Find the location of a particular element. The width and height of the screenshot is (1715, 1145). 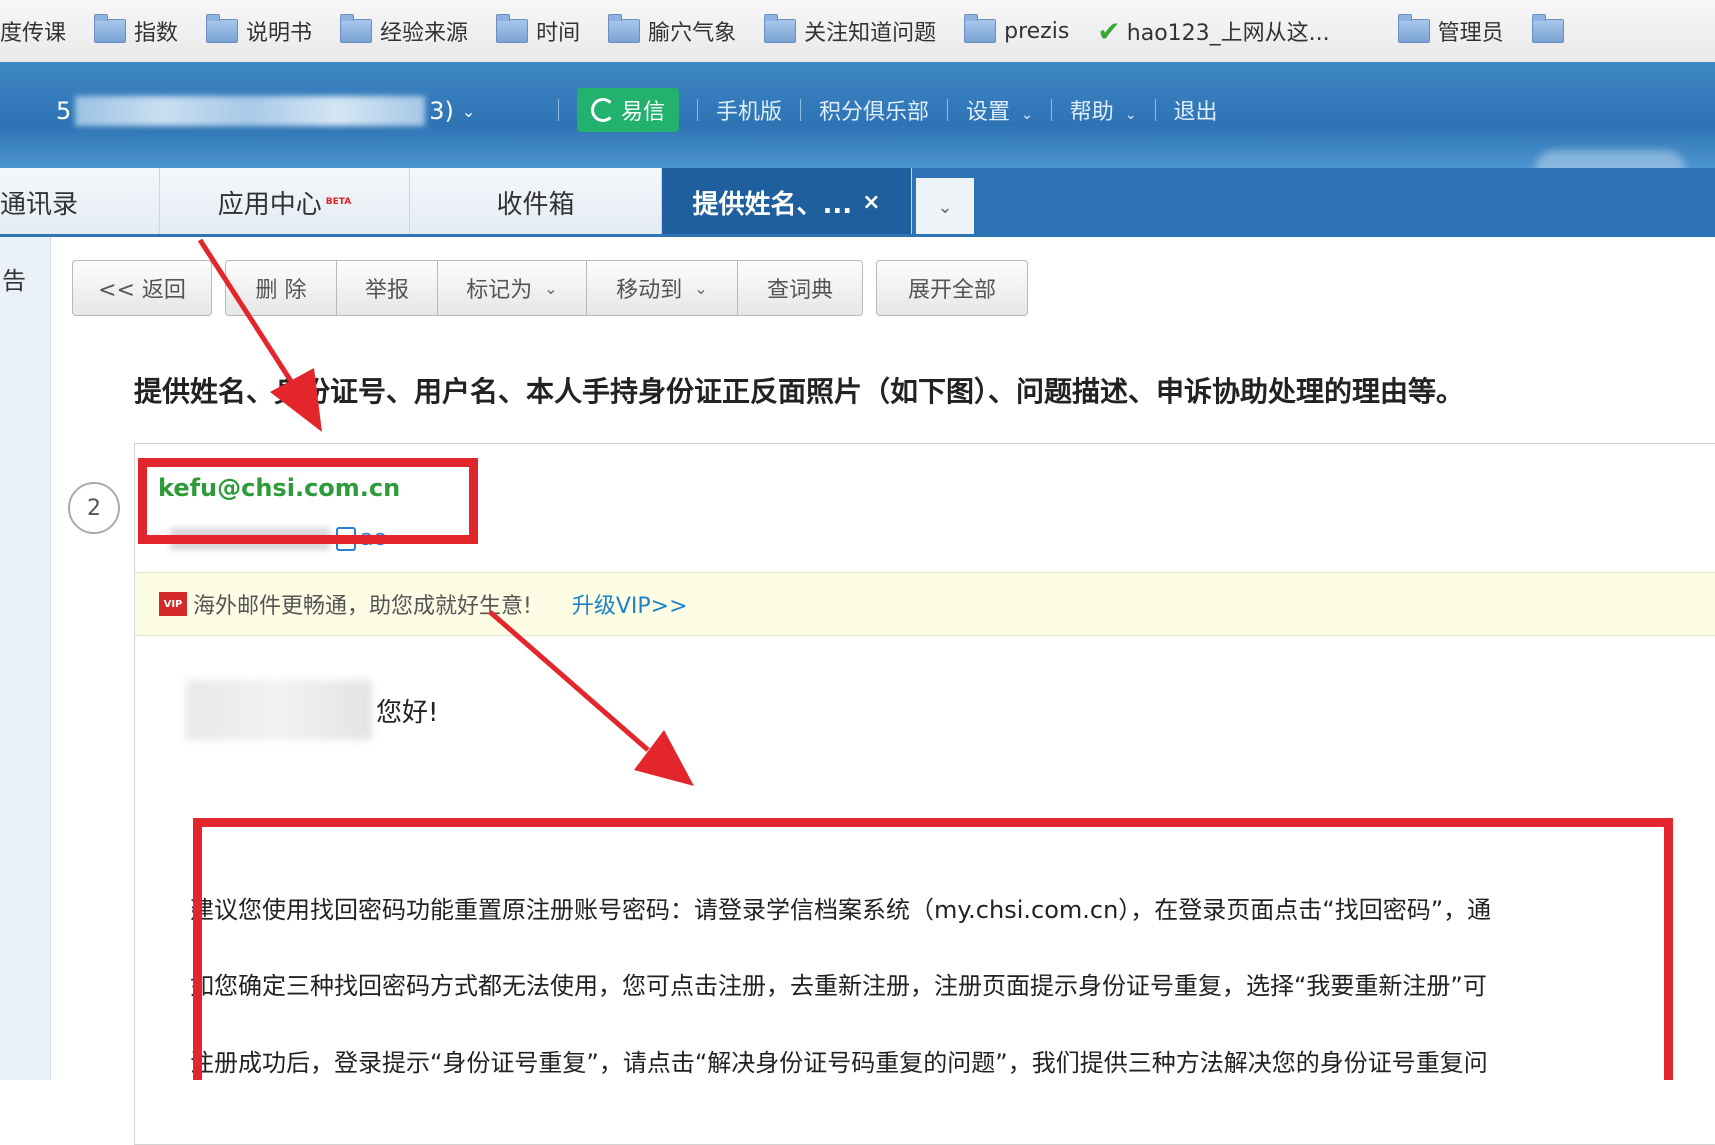

dictionary-button: 查词典 is located at coordinates (800, 288).